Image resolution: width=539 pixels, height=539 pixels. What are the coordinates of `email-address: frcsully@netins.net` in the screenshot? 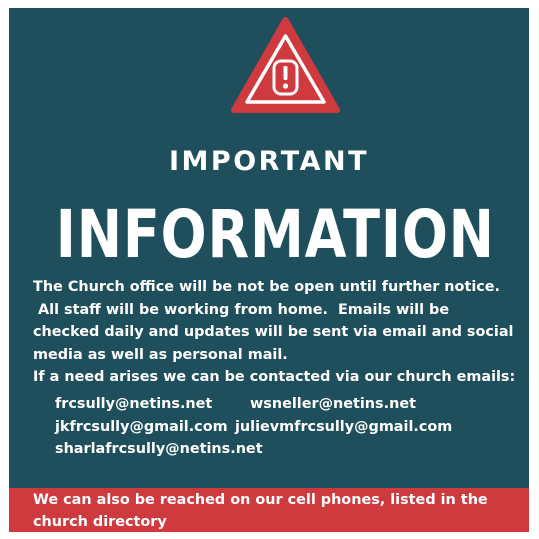 It's located at (152, 404).